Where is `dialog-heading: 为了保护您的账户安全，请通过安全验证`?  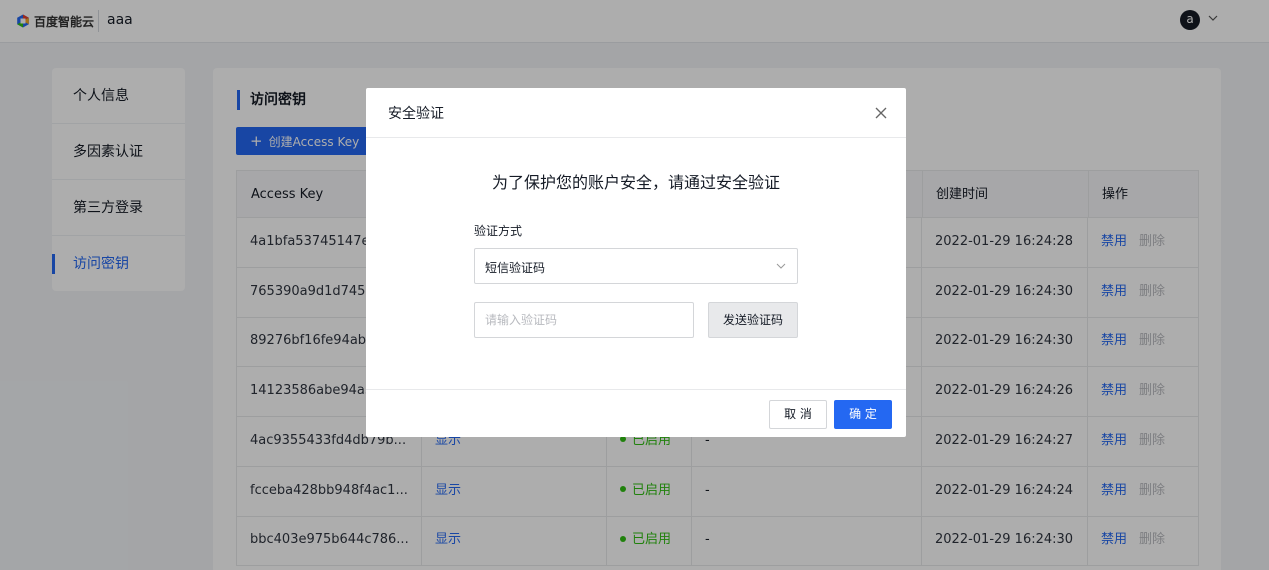
dialog-heading: 为了保护您的账户安全，请通过安全验证 is located at coordinates (635, 182).